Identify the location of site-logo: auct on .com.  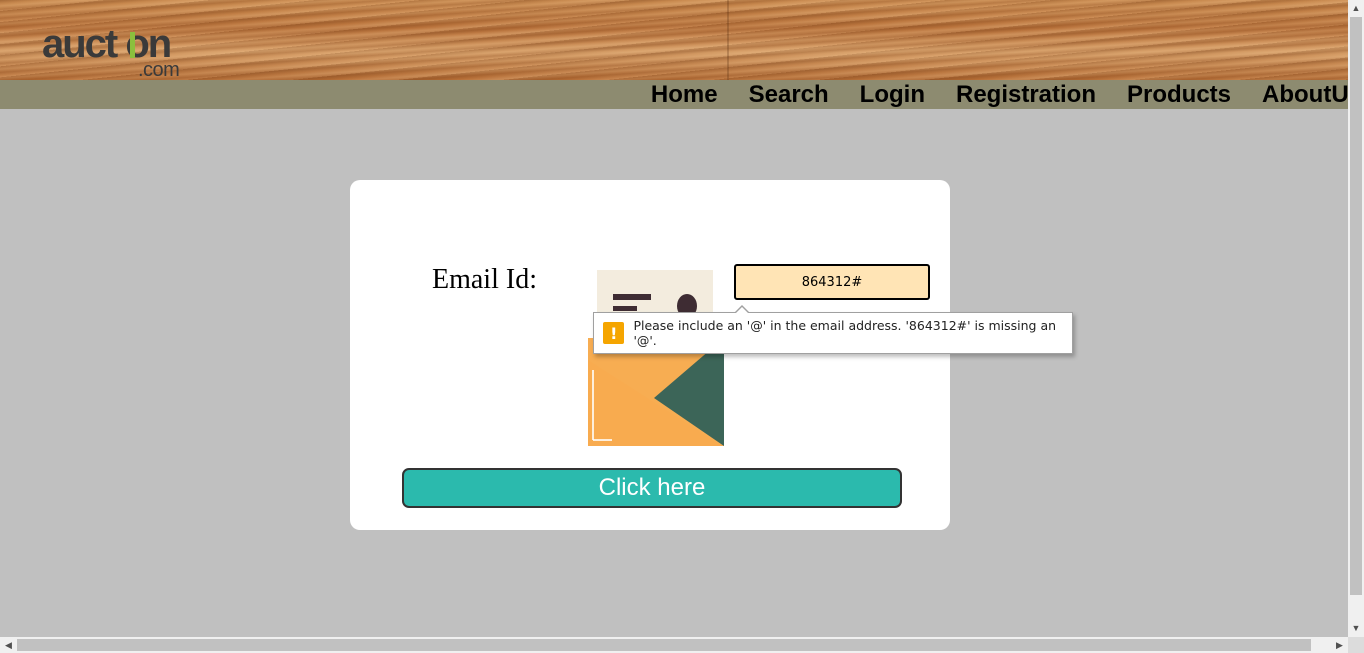
(117, 53).